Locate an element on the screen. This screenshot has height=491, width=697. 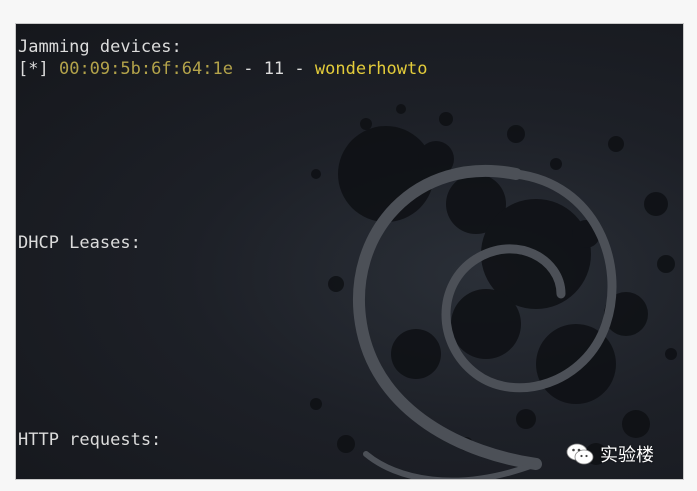
http-requests-label: HTTP requests: is located at coordinates (90, 440).